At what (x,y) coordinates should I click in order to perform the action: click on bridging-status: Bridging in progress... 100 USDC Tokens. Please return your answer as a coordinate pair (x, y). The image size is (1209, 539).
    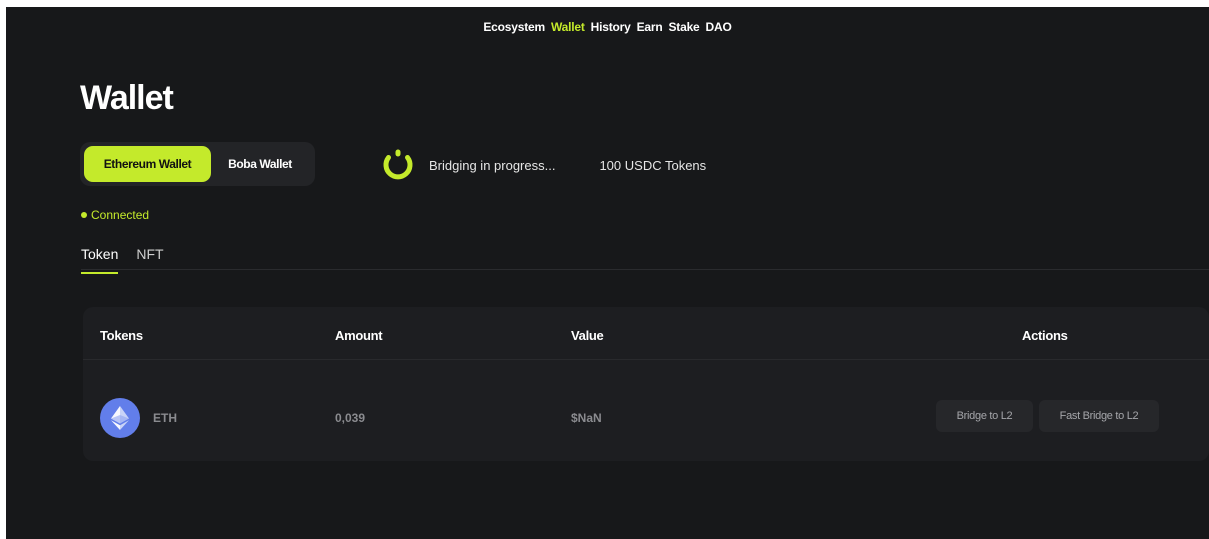
    Looking at the image, I should click on (543, 165).